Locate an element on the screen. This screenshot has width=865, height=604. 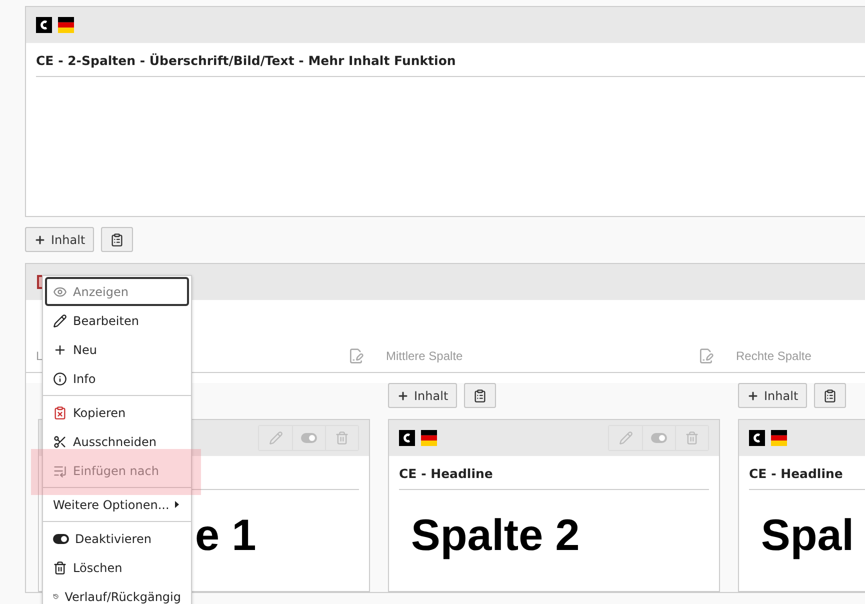
info-icon is located at coordinates (60, 379).